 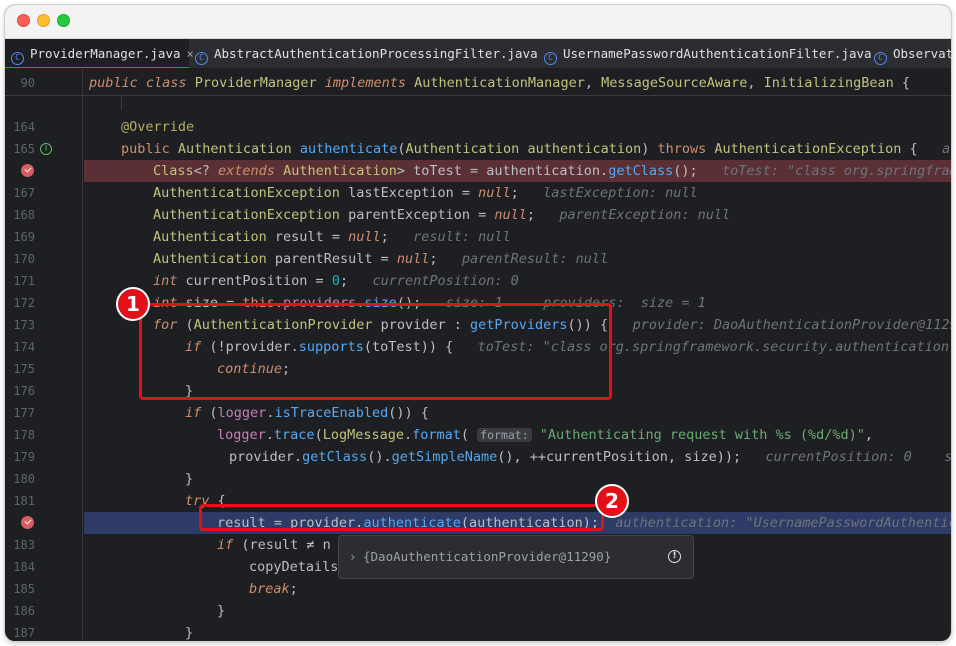 What do you see at coordinates (755, 83) in the screenshot?
I see `code-token: ,` at bounding box center [755, 83].